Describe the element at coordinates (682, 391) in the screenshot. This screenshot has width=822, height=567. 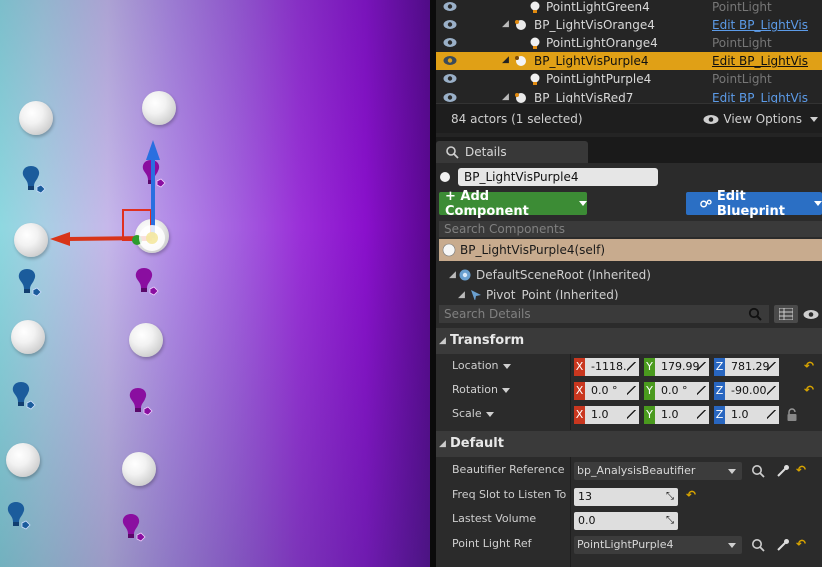
I see `rotation-y-value: 0.0 °` at that location.